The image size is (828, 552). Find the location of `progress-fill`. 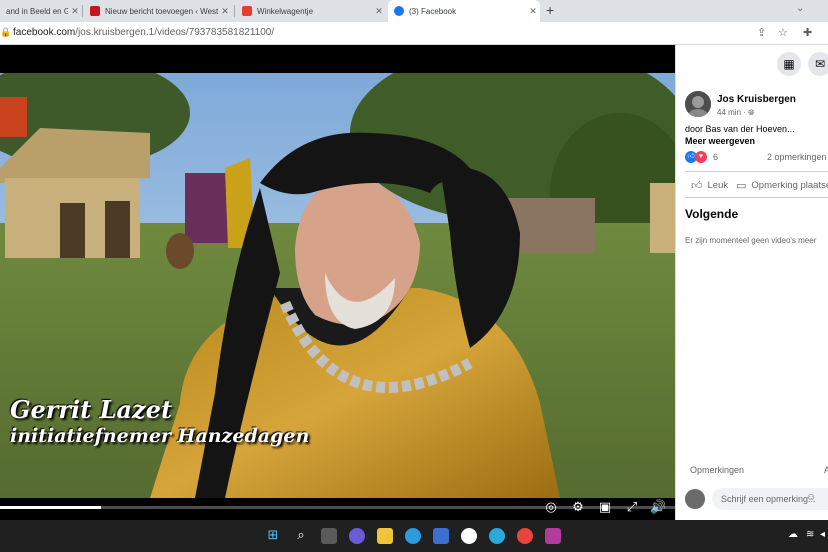

progress-fill is located at coordinates (51, 507).